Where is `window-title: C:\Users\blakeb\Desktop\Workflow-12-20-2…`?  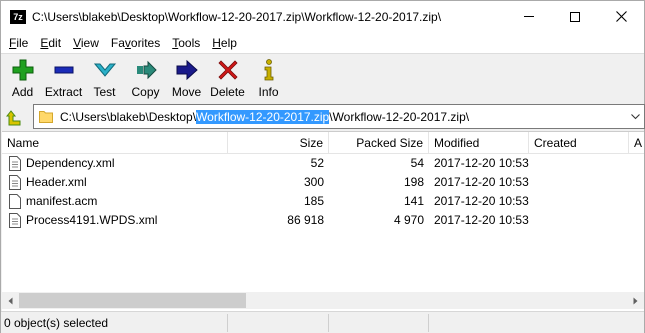 window-title: C:\Users\blakeb\Desktop\Workflow-12-20-2… is located at coordinates (237, 17).